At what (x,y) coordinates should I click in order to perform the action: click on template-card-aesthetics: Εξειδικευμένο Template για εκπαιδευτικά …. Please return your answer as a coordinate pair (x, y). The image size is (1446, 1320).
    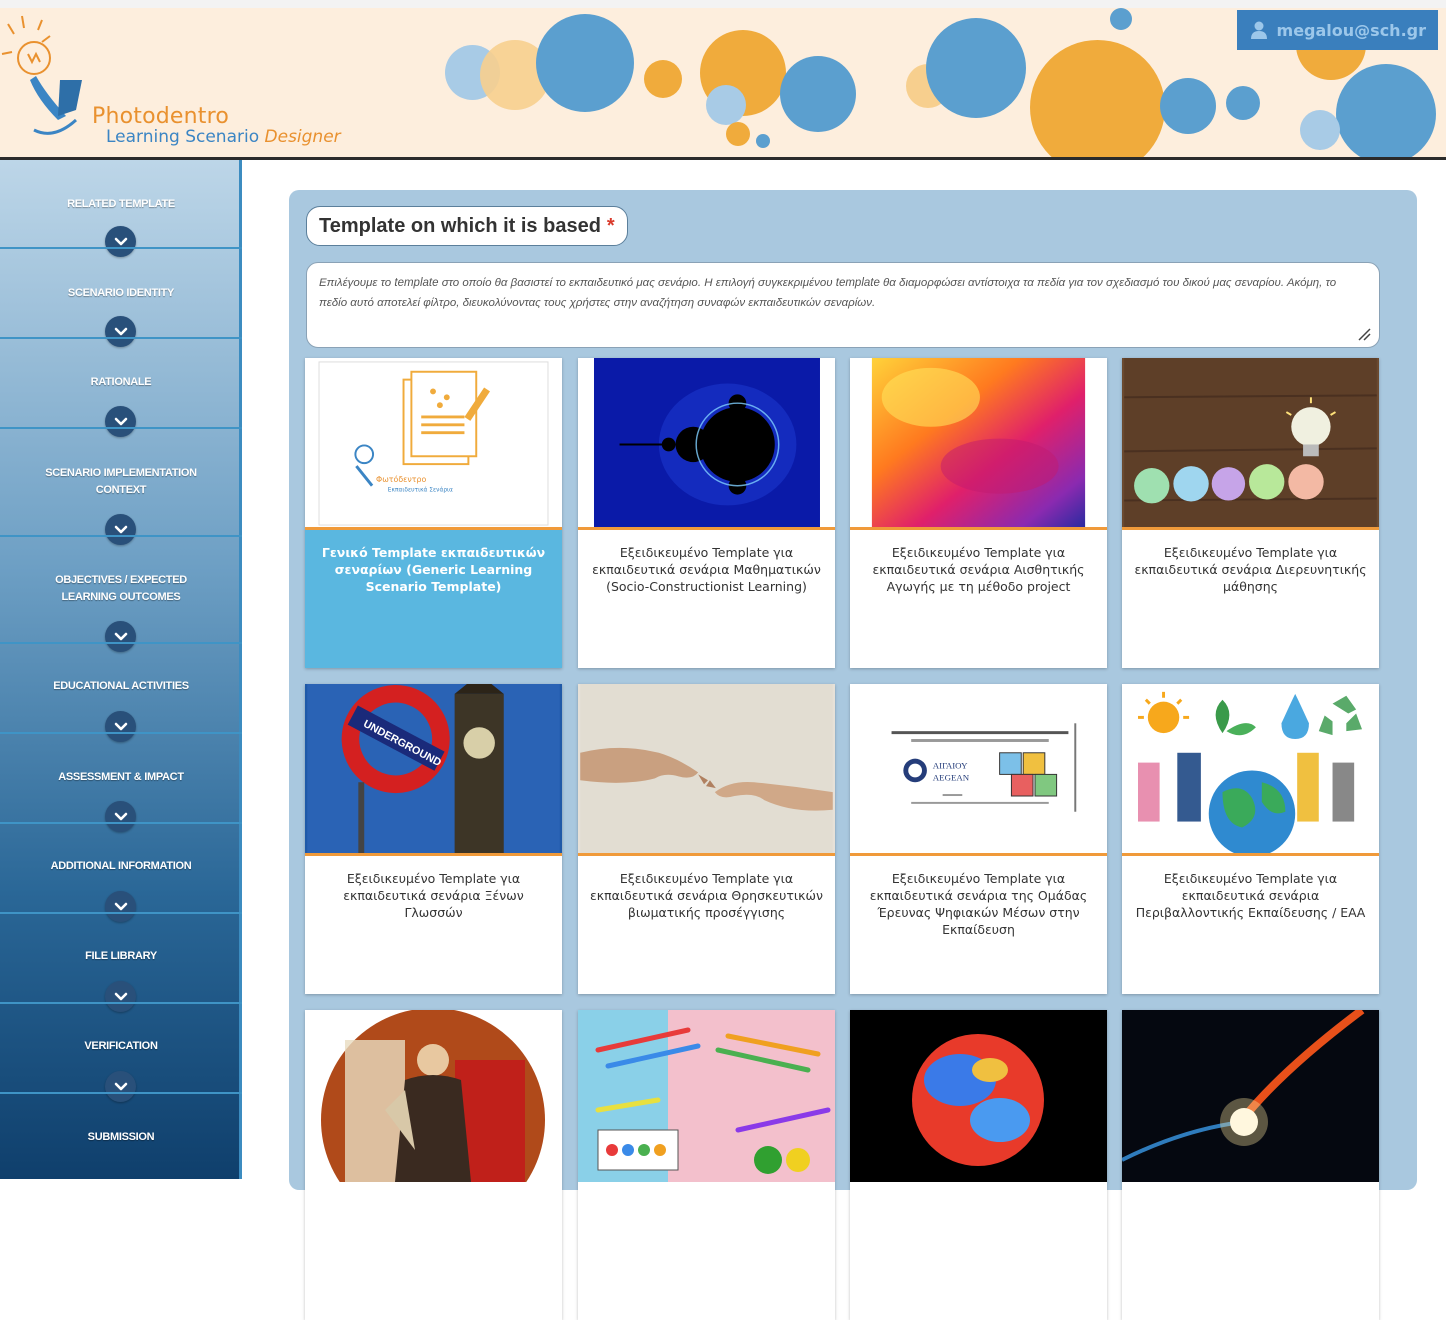
    Looking at the image, I should click on (978, 513).